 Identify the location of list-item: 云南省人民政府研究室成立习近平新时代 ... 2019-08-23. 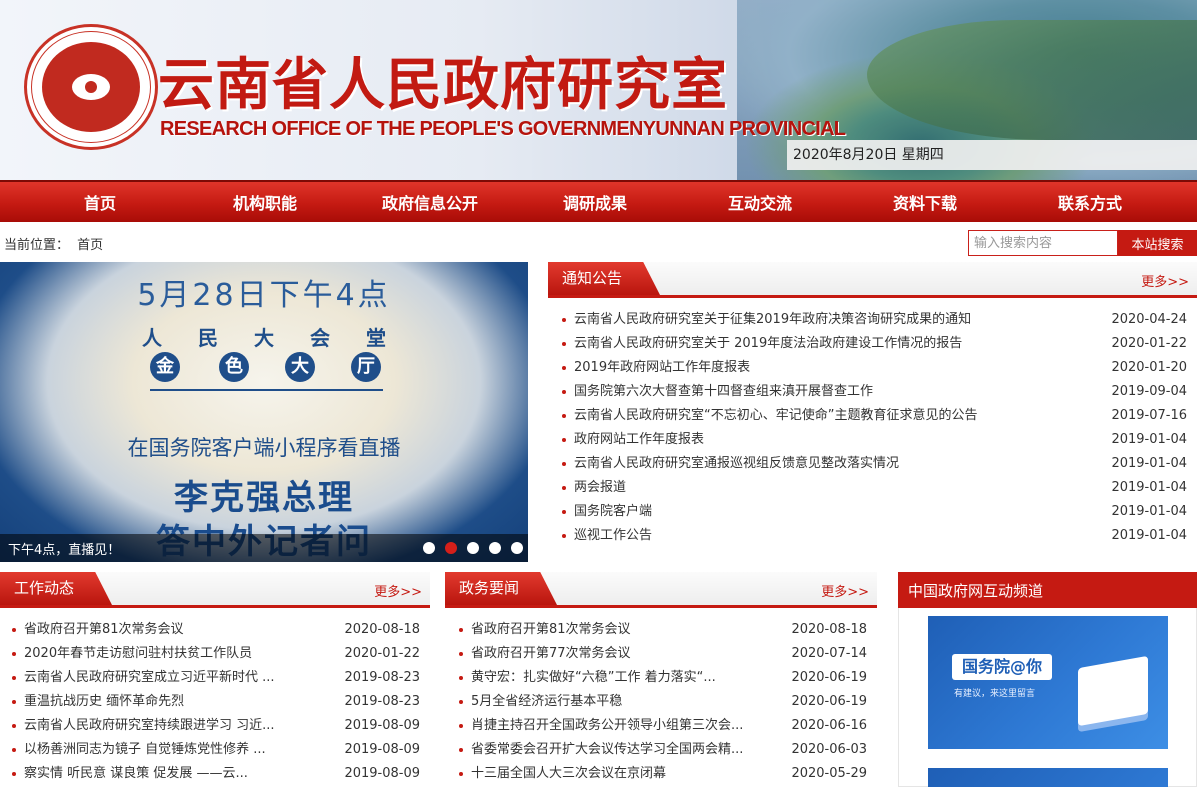
(216, 678).